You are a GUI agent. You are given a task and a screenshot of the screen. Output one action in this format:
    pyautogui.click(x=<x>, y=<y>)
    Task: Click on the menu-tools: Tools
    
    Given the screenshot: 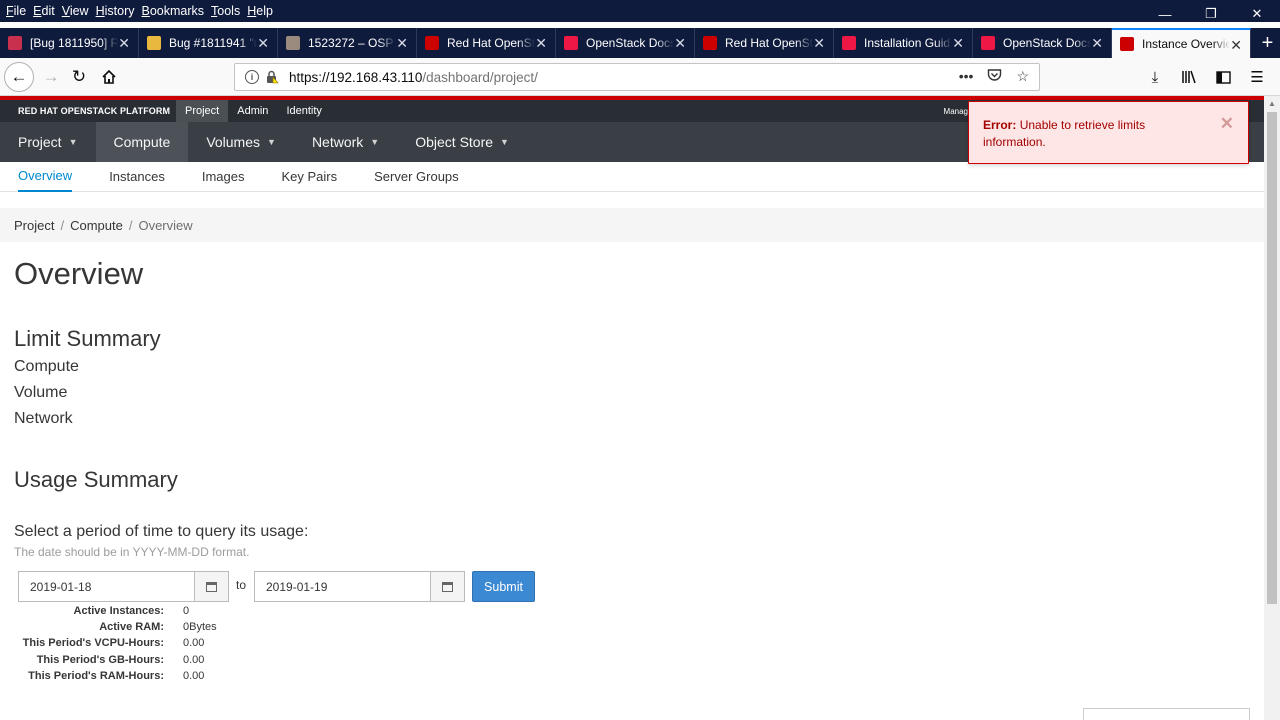 What is the action you would take?
    pyautogui.click(x=225, y=11)
    